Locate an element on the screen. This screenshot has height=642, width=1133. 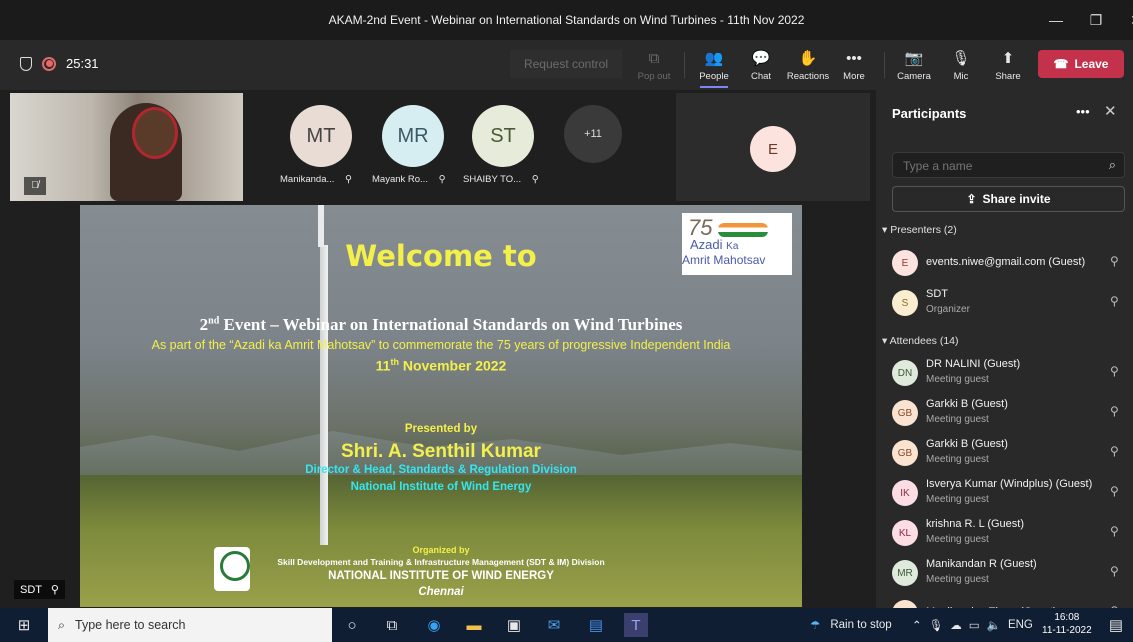
weather-text: Rain to stop is located at coordinates (861, 625).